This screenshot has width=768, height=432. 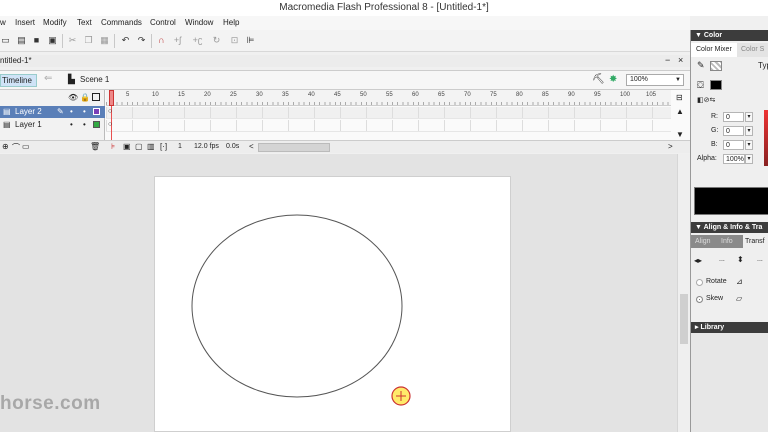 I want to click on alpha-dropdown: ▾, so click(x=749, y=159).